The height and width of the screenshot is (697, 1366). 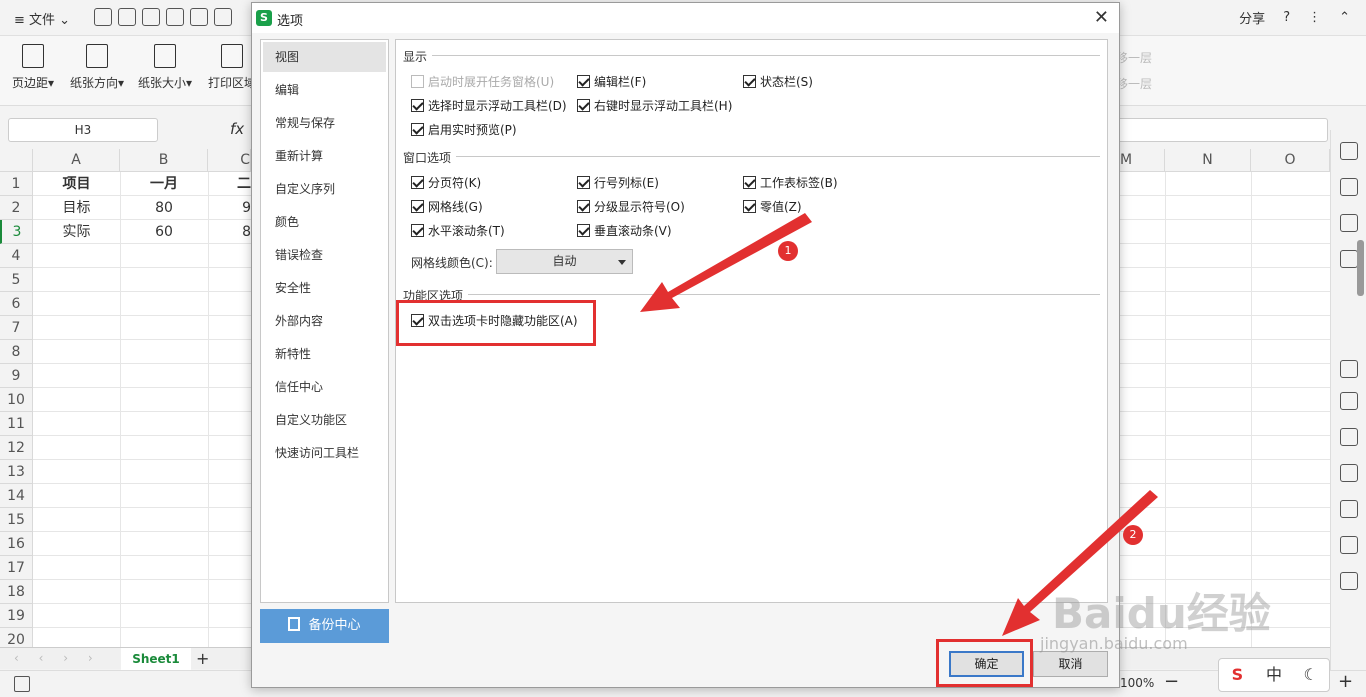 I want to click on sogou-logo-icon: S, so click(x=1237, y=675).